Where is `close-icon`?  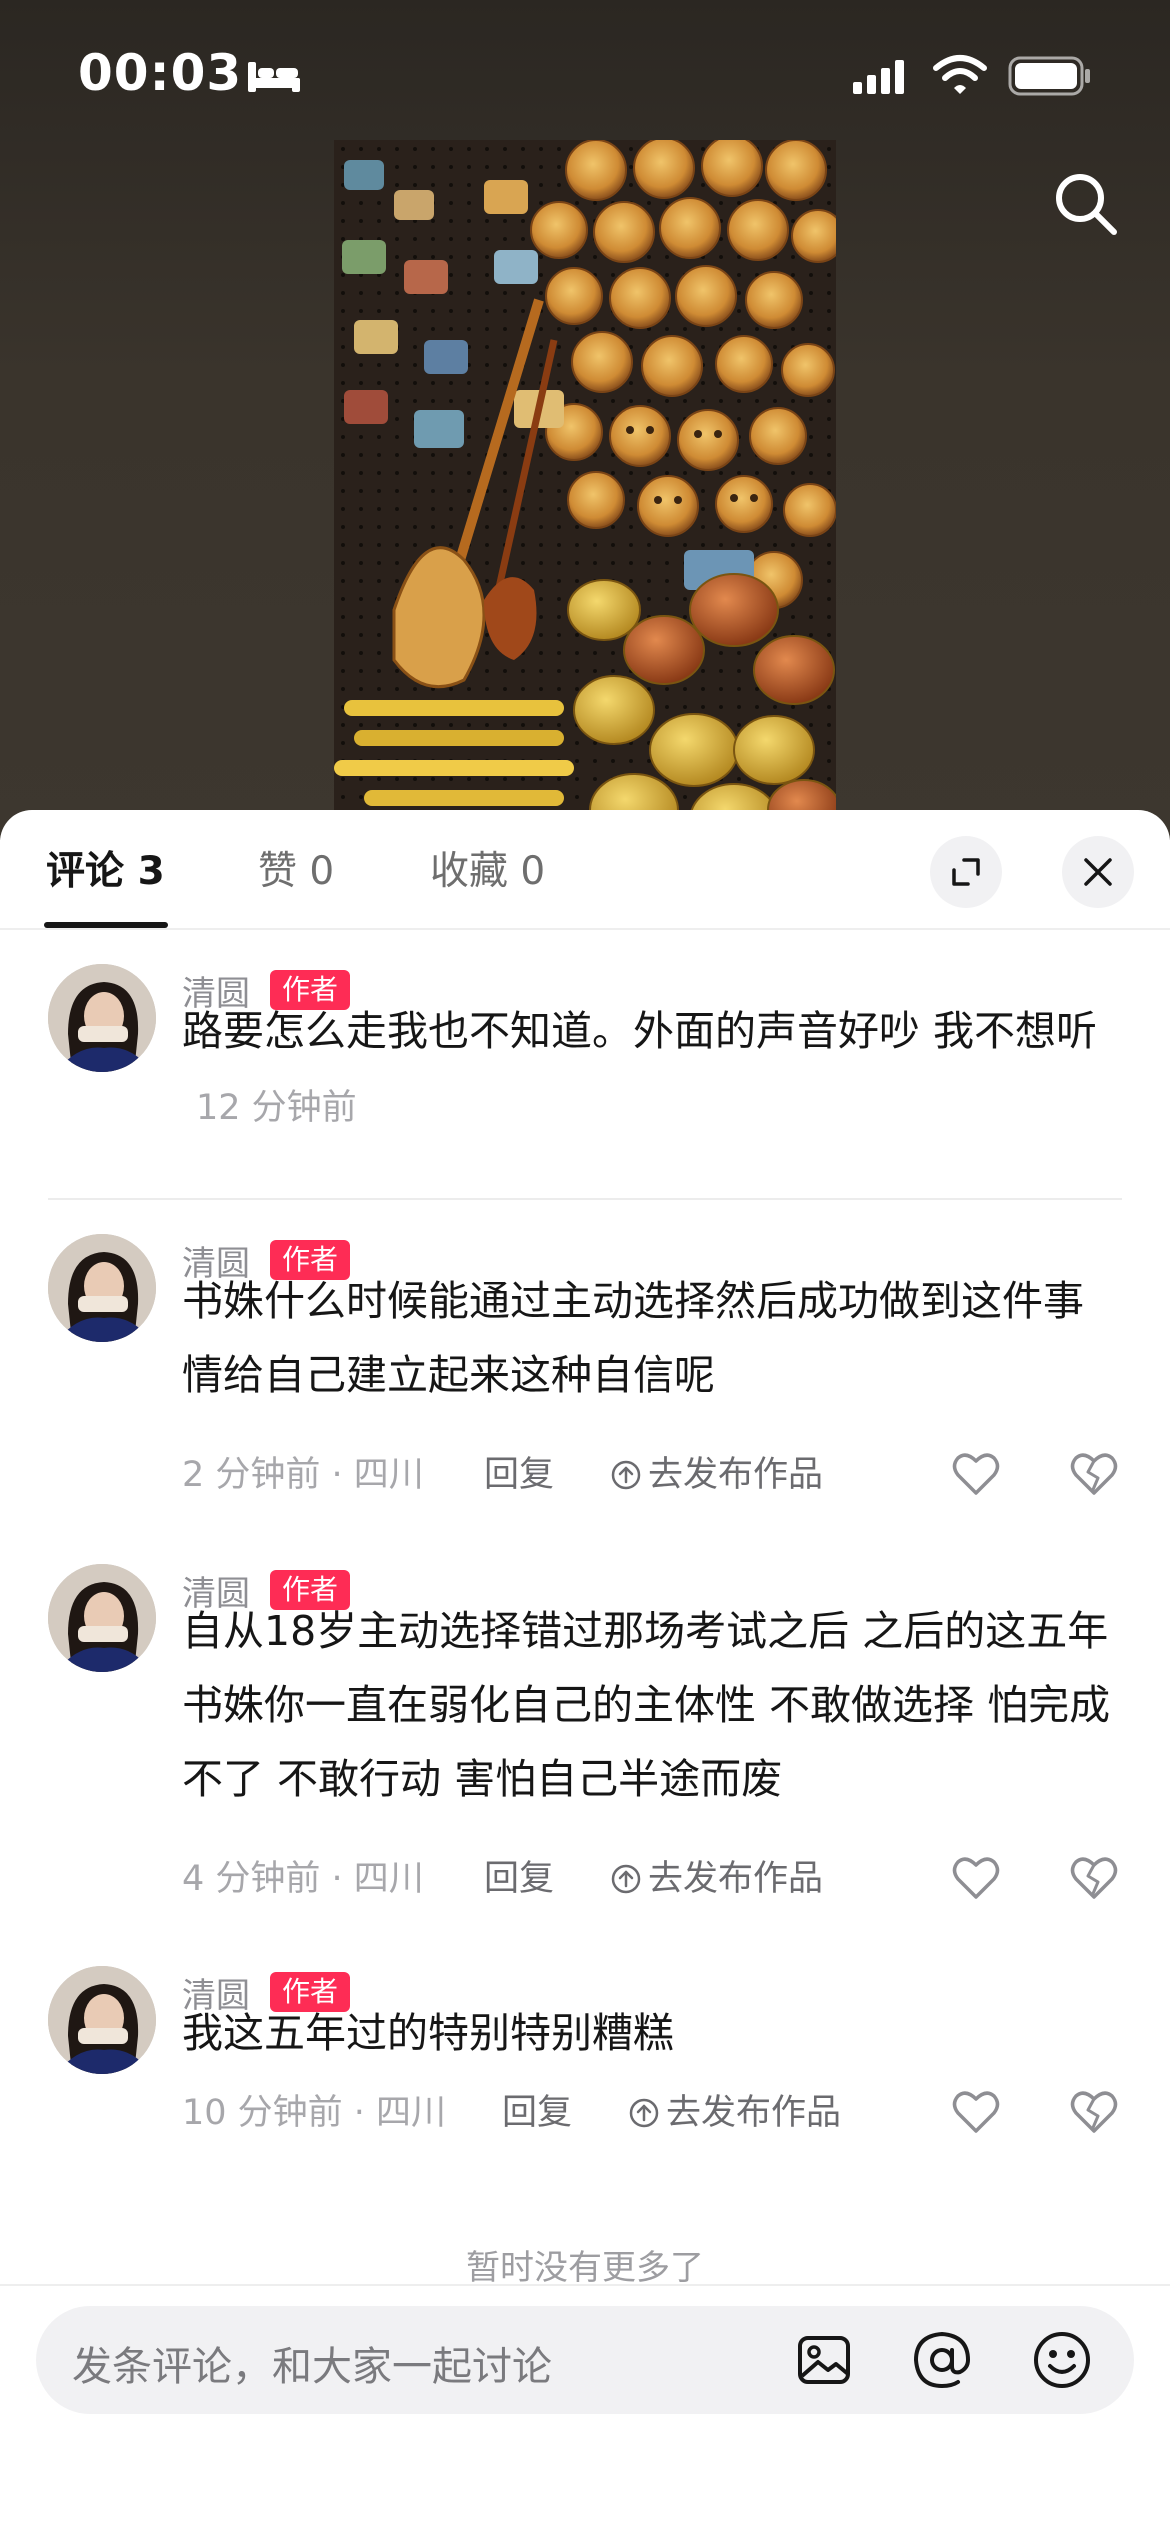 close-icon is located at coordinates (1098, 872).